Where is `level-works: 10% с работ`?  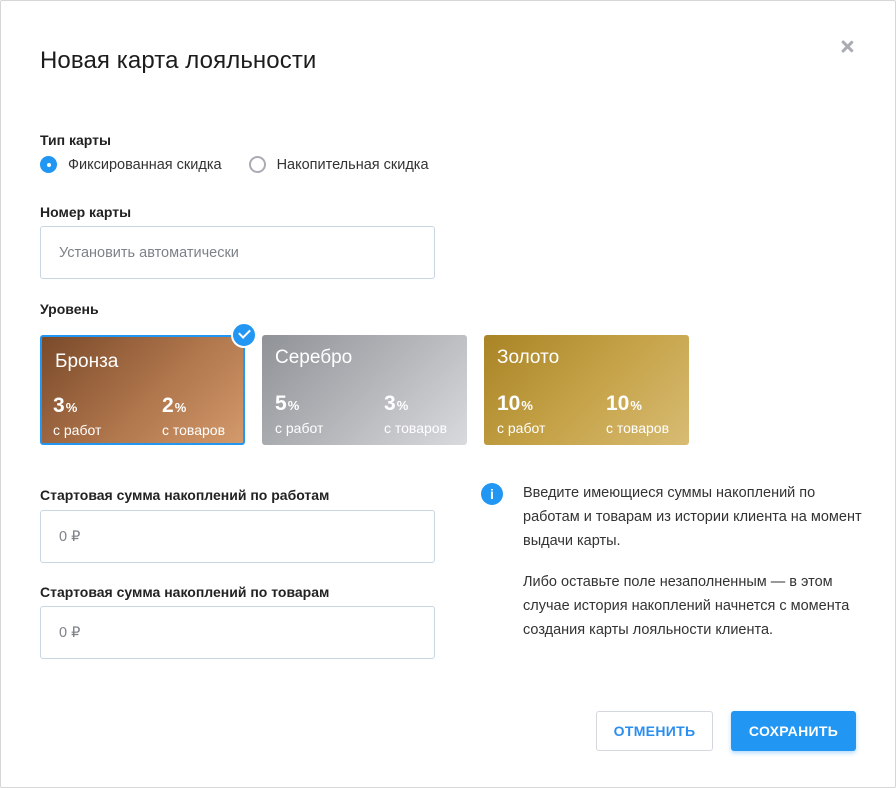 level-works: 10% с работ is located at coordinates (521, 414).